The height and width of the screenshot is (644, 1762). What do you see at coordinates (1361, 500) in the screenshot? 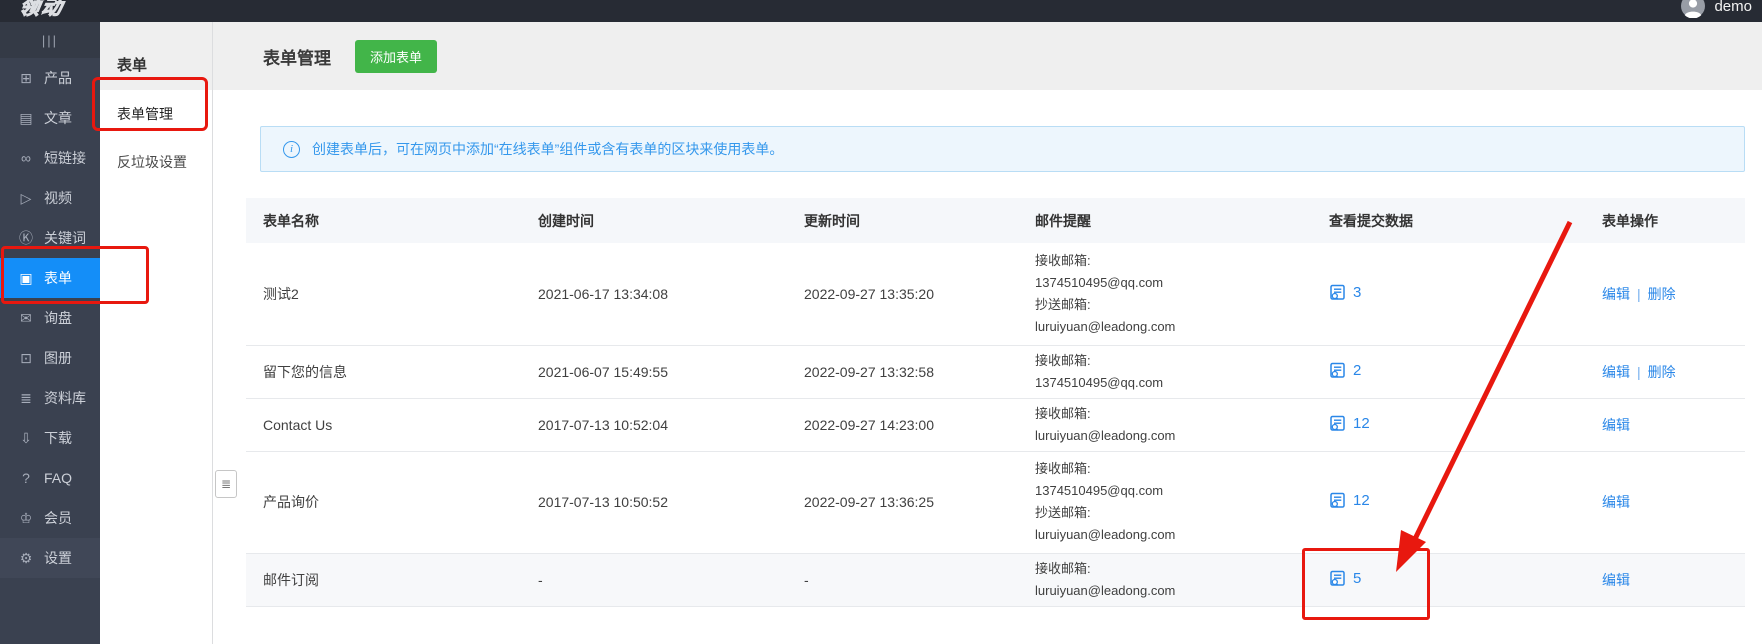
I see `submission-count: 12` at bounding box center [1361, 500].